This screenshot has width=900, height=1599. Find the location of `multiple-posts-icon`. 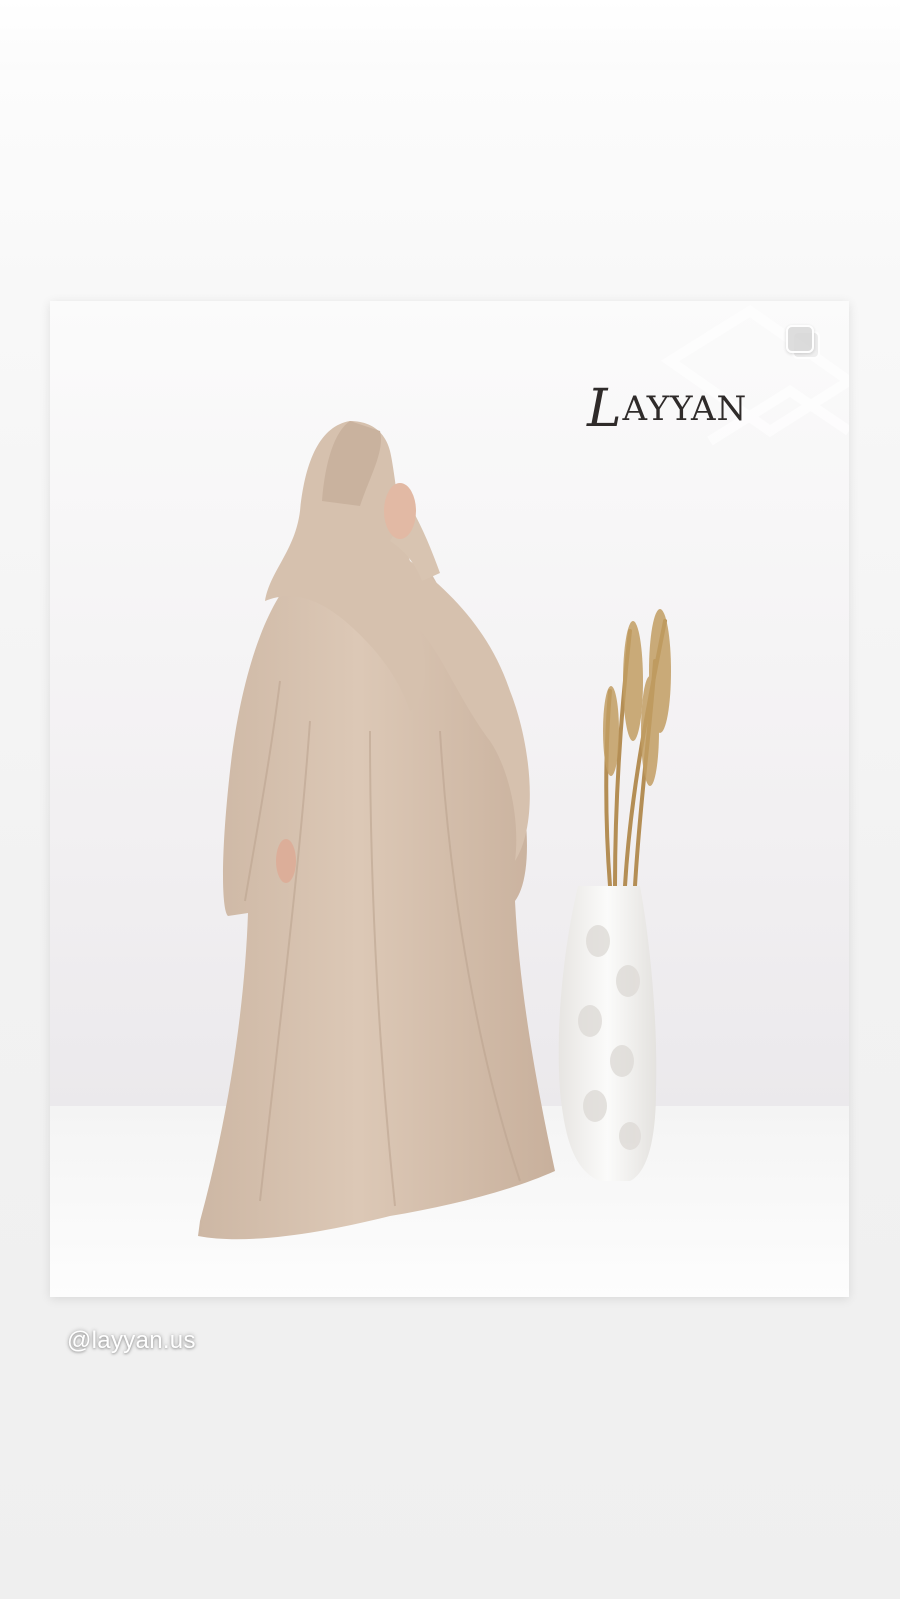

multiple-posts-icon is located at coordinates (803, 343).